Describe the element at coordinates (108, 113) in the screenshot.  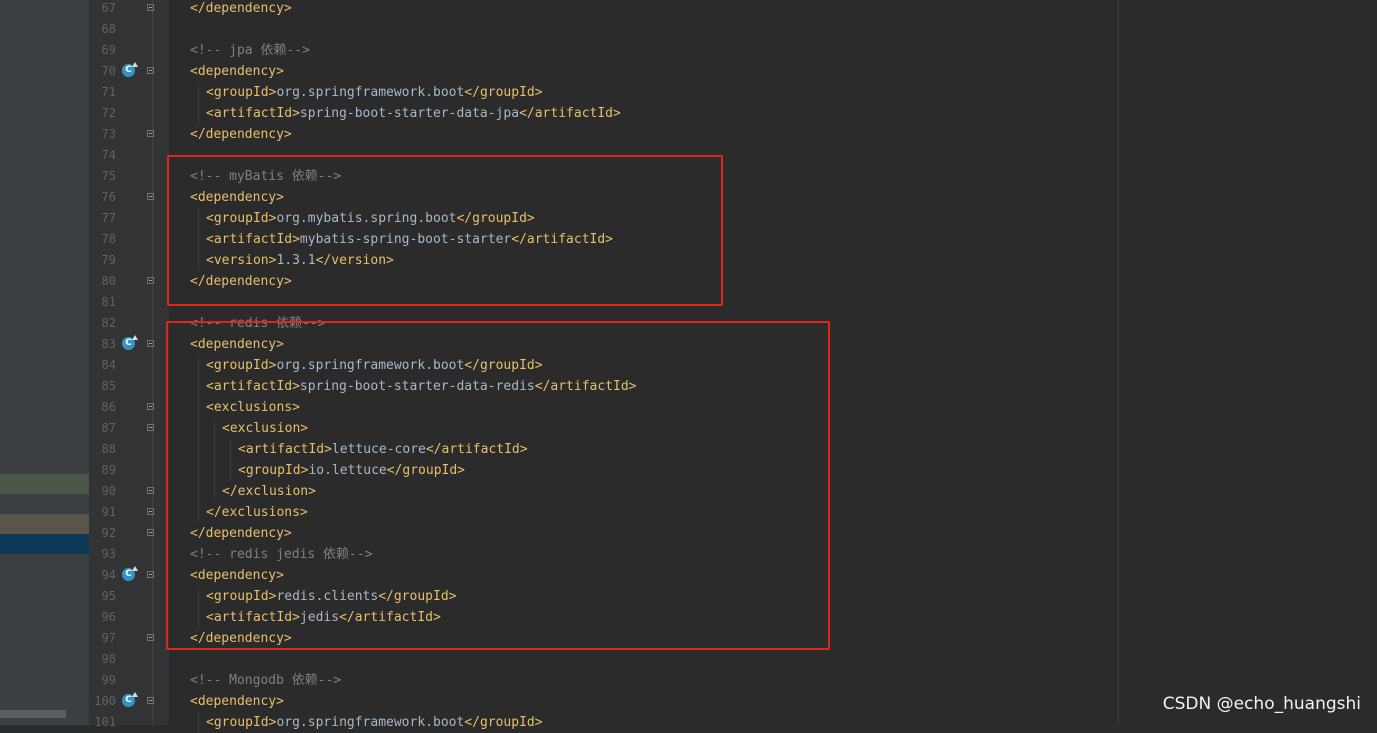
I see `line-number: 72` at that location.